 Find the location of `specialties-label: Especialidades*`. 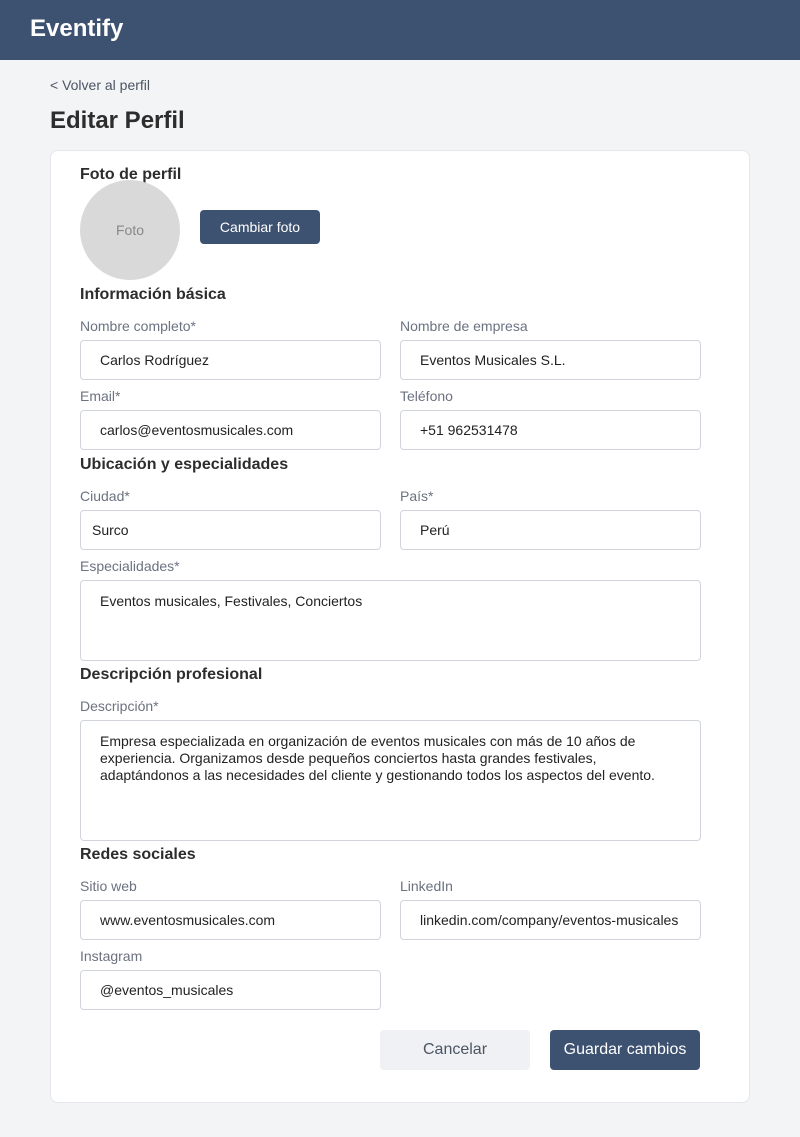

specialties-label: Especialidades* is located at coordinates (130, 566).